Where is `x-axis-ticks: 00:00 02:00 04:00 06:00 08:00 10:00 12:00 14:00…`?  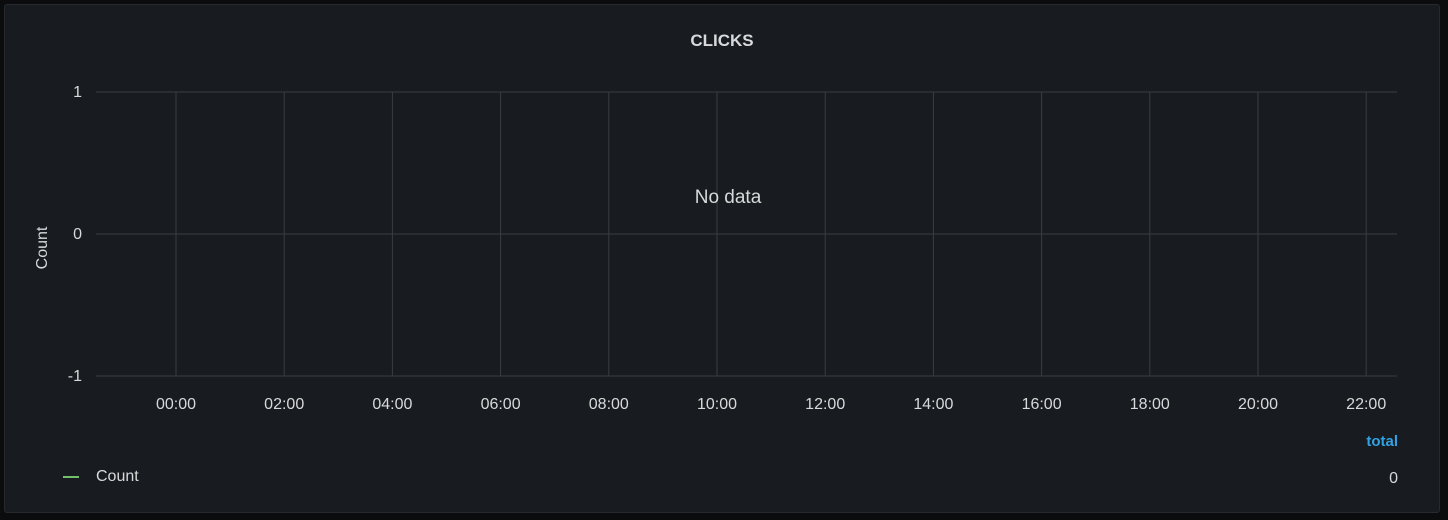 x-axis-ticks: 00:00 02:00 04:00 06:00 08:00 10:00 12:00 14:00… is located at coordinates (771, 404).